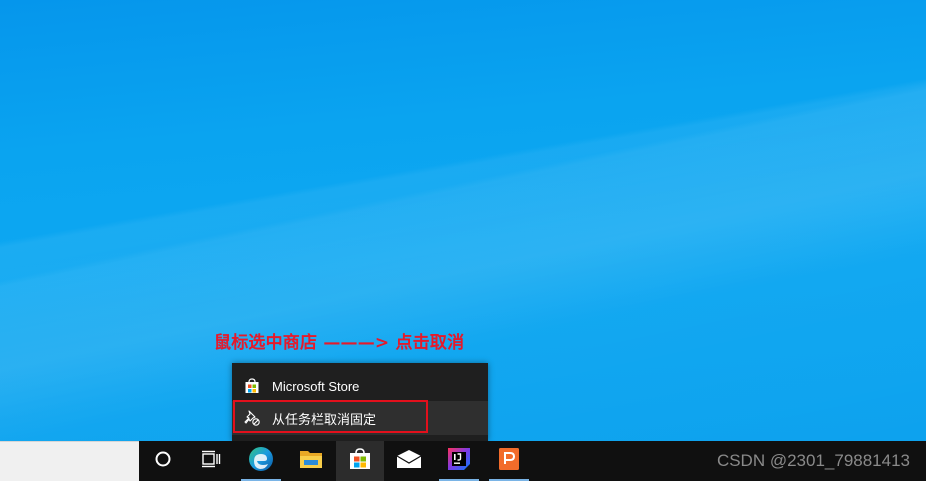 Image resolution: width=926 pixels, height=481 pixels. Describe the element at coordinates (813, 460) in the screenshot. I see `csdn-watermark: CSDN @2301_79881413` at that location.